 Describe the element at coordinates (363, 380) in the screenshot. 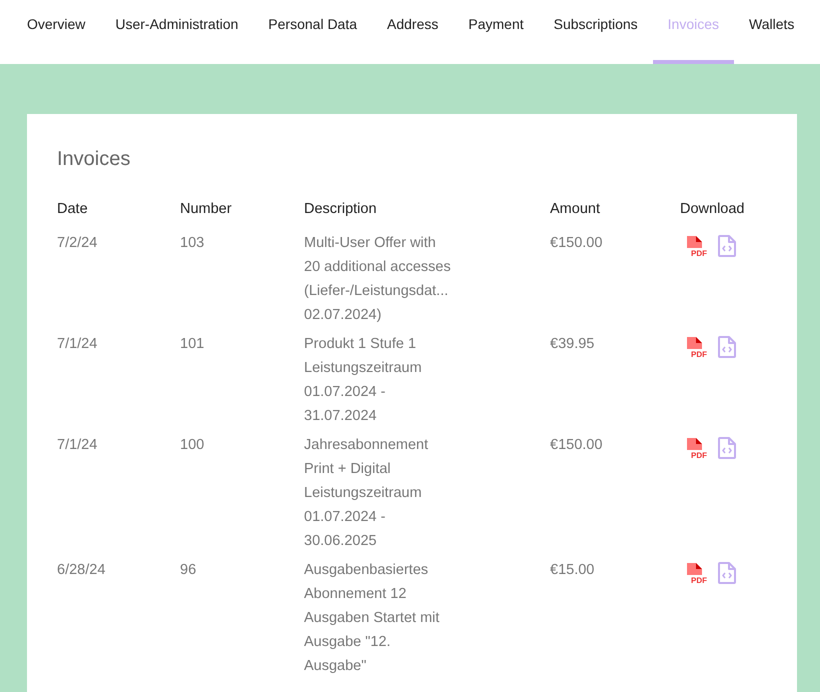

I see `description-cell-text: Produkt 1 Stufe 1 Leistungszeitraum 01.07.2024 - 31.07.2024` at that location.